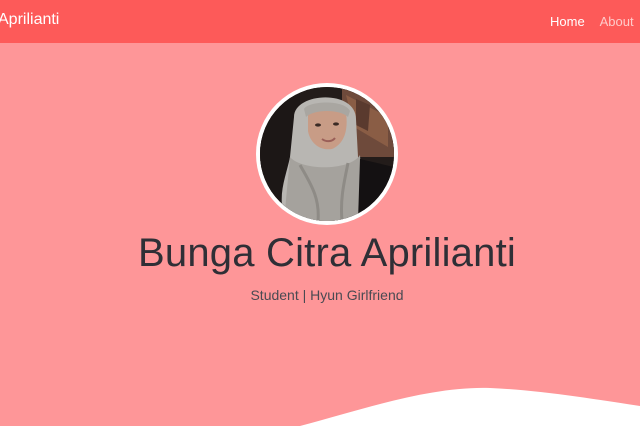 The width and height of the screenshot is (640, 426). I want to click on nav-links: Home About P, so click(595, 21).